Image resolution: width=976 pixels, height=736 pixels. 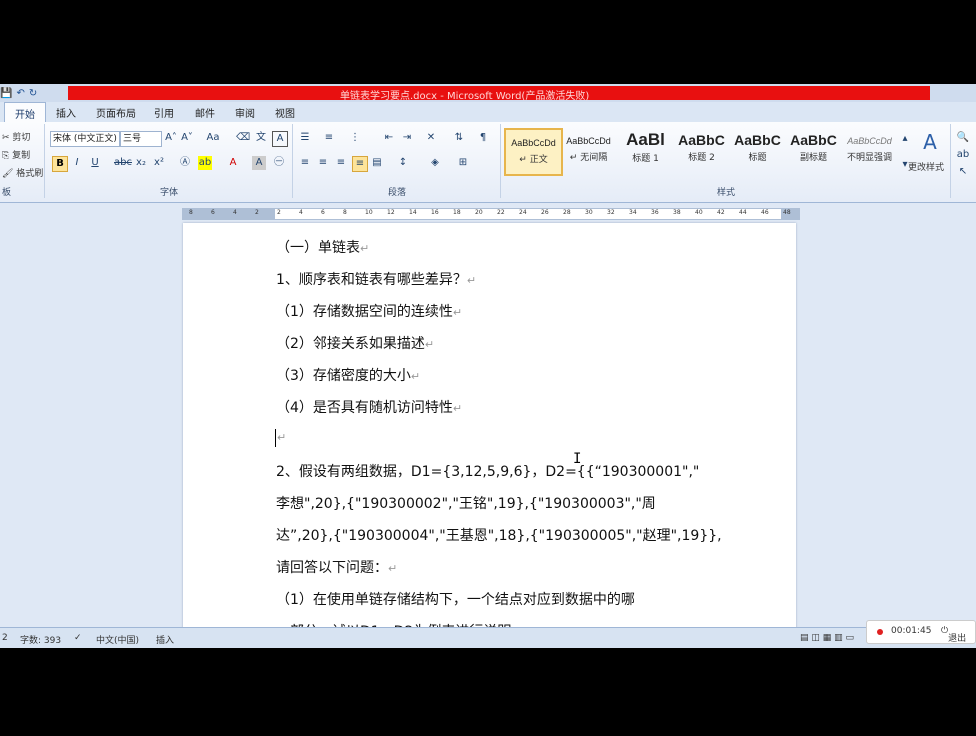 What do you see at coordinates (577, 459) in the screenshot?
I see `mouse-ibeam-cursor: I` at bounding box center [577, 459].